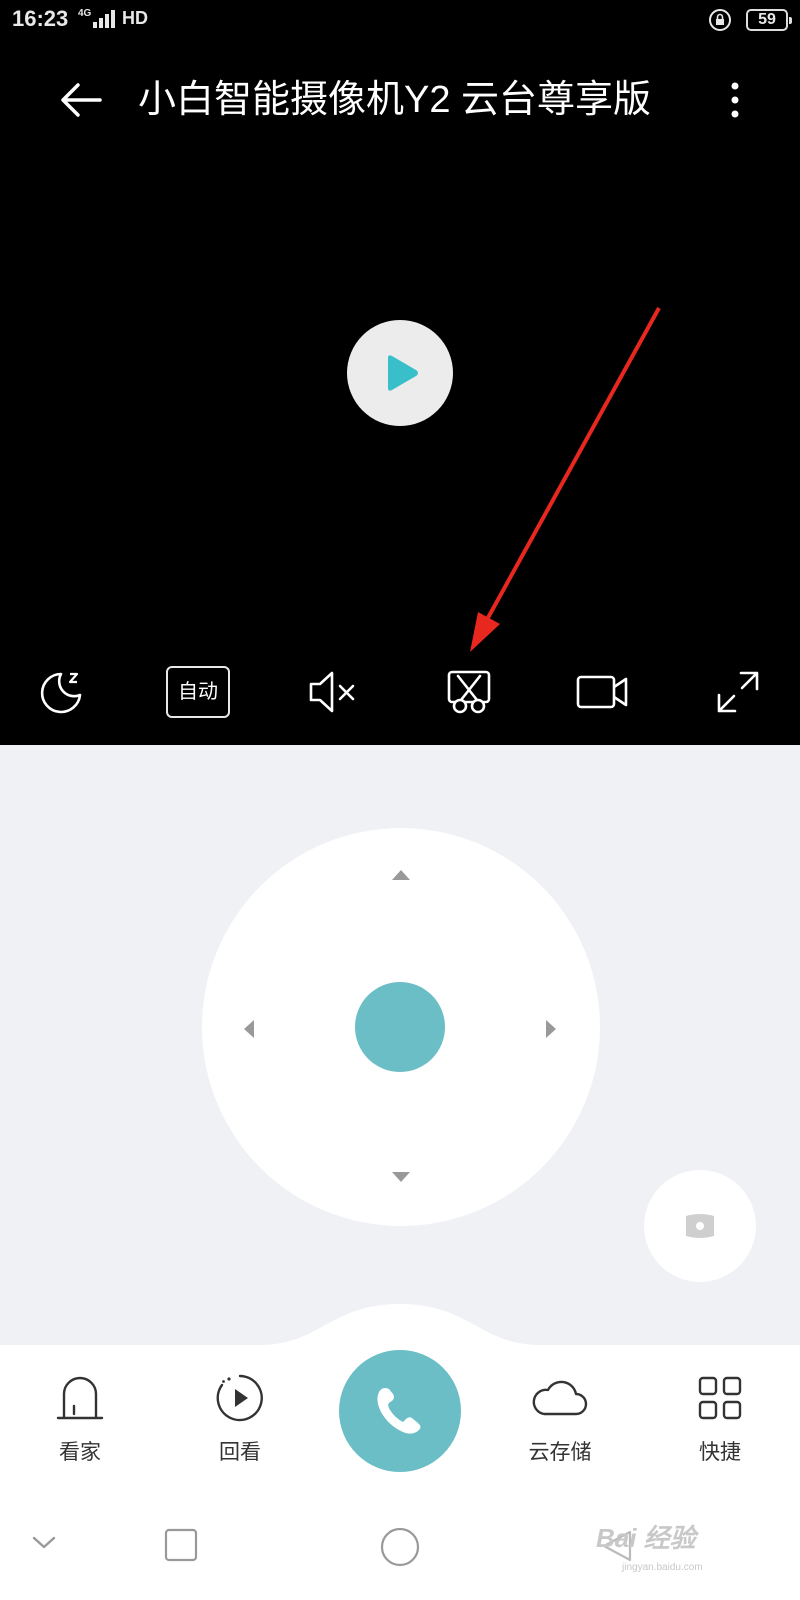 Image resolution: width=800 pixels, height=1600 pixels. I want to click on mute-button, so click(333, 692).